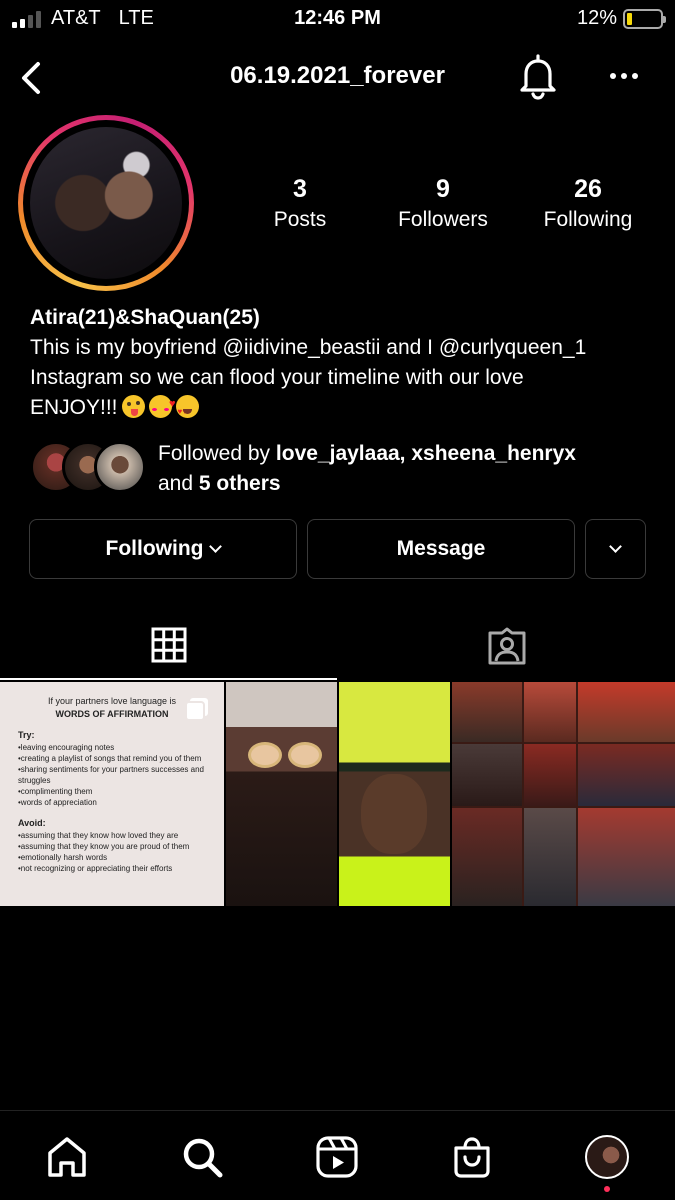 Image resolution: width=675 pixels, height=1200 pixels. I want to click on shop-icon, so click(472, 1157).